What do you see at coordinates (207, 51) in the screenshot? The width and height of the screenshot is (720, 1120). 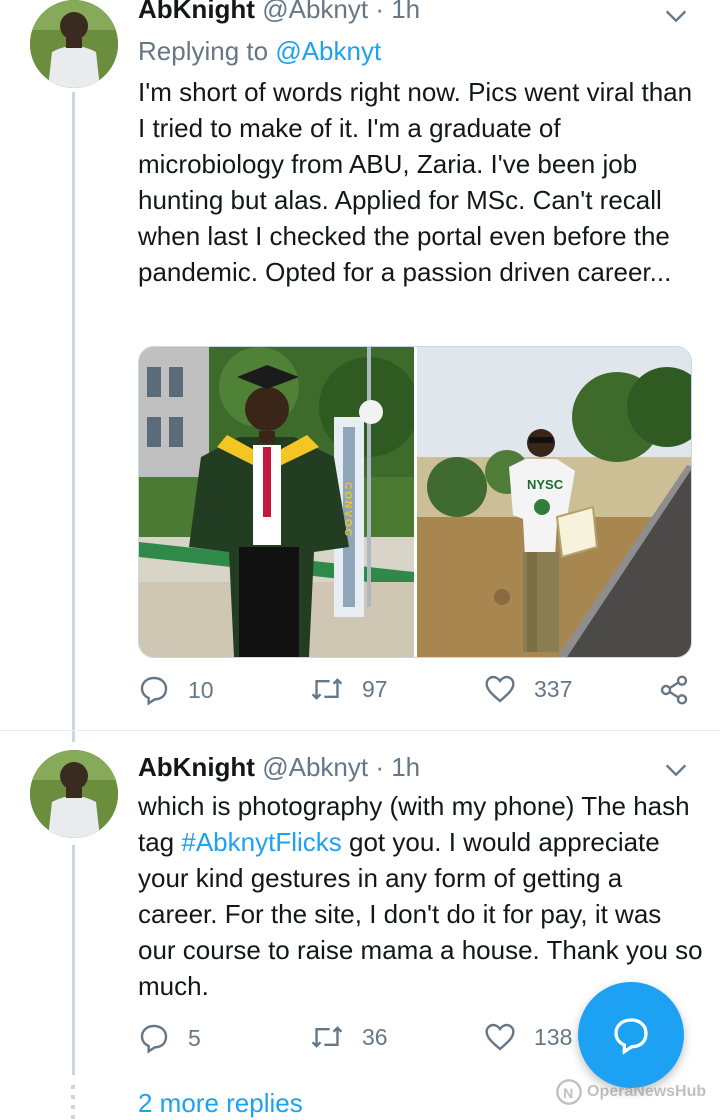 I see `replying-prefix: Replying to` at bounding box center [207, 51].